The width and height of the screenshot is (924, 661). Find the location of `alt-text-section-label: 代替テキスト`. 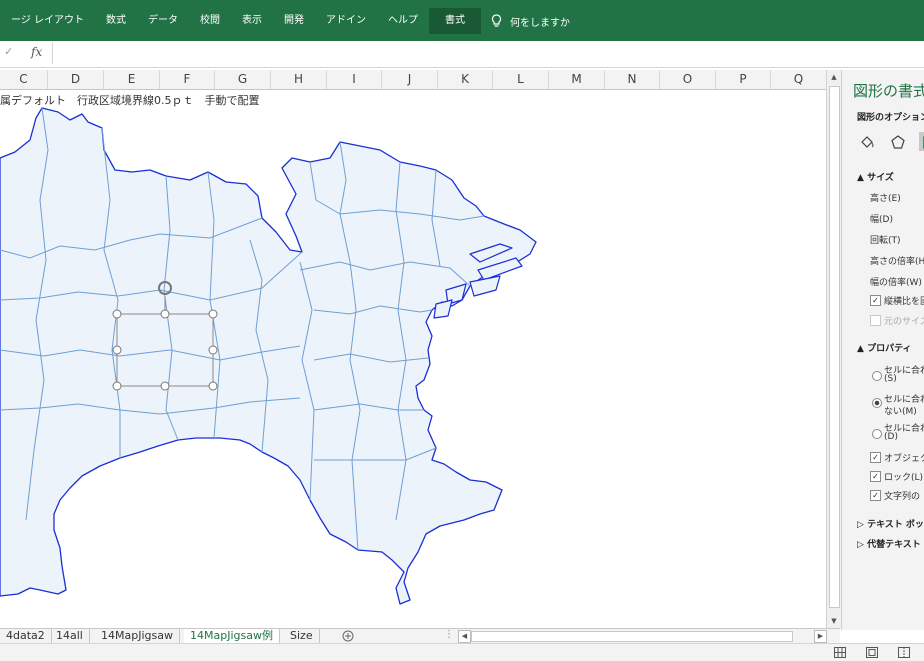

alt-text-section-label: 代替テキスト is located at coordinates (894, 545).